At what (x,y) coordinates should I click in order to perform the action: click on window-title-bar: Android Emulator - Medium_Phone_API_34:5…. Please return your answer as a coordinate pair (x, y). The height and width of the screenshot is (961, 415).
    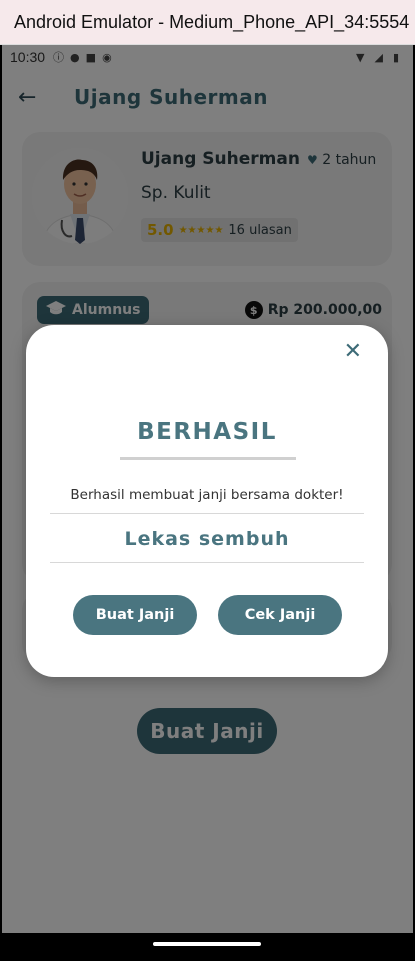
    Looking at the image, I should click on (207, 22).